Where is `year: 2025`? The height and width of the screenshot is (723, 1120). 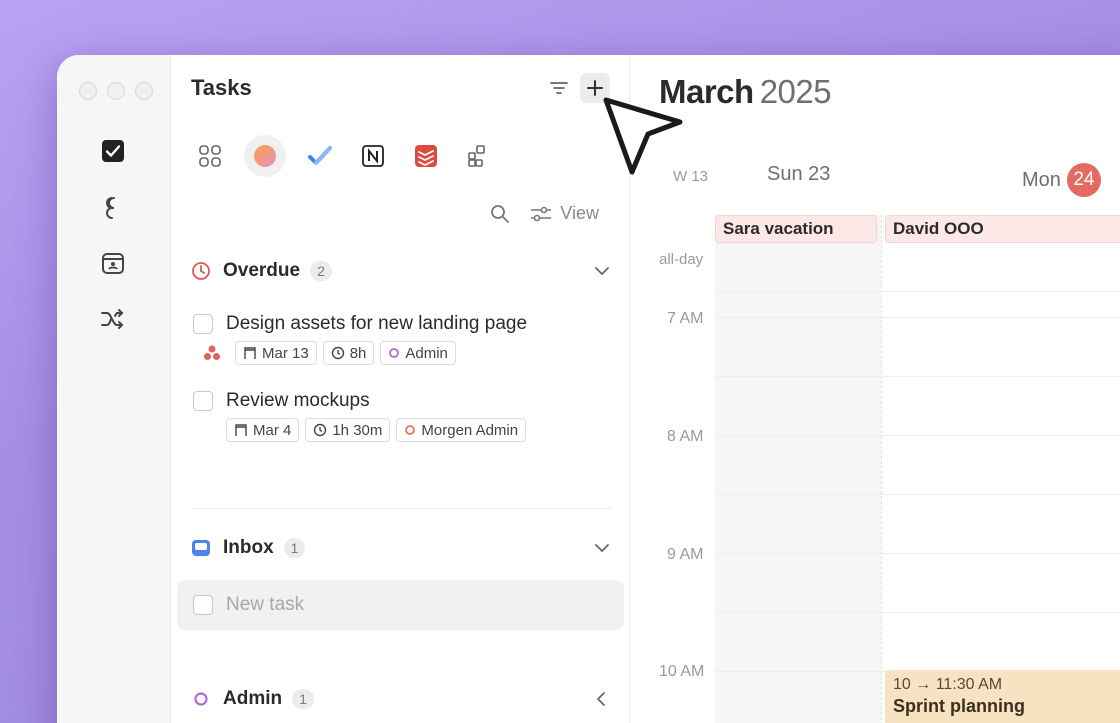
year: 2025 is located at coordinates (795, 91).